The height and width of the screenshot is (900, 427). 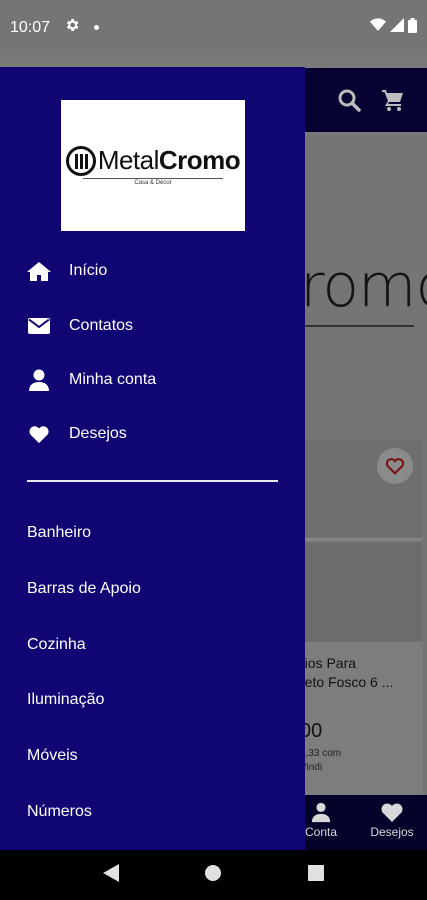 I want to click on category-cozinha: Cozinha, so click(x=56, y=645).